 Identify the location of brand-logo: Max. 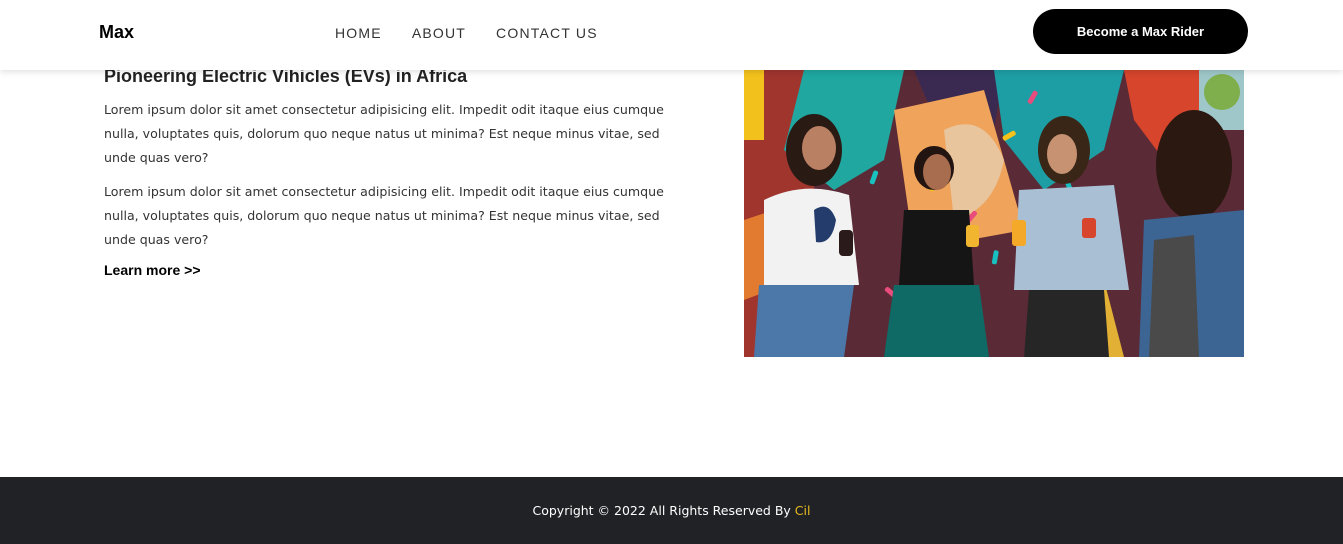
(116, 32).